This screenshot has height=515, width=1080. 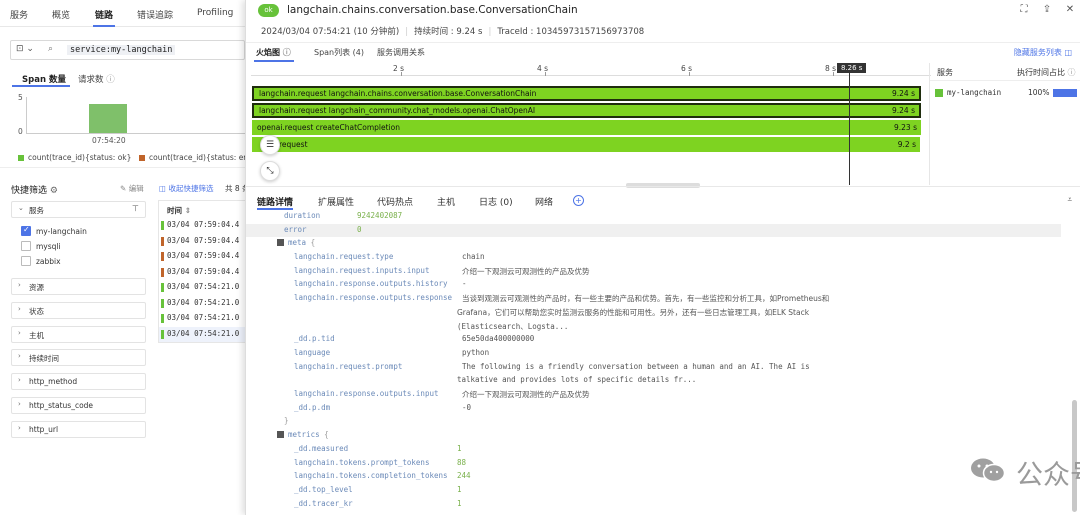 What do you see at coordinates (663, 186) in the screenshot?
I see `divider` at bounding box center [663, 186].